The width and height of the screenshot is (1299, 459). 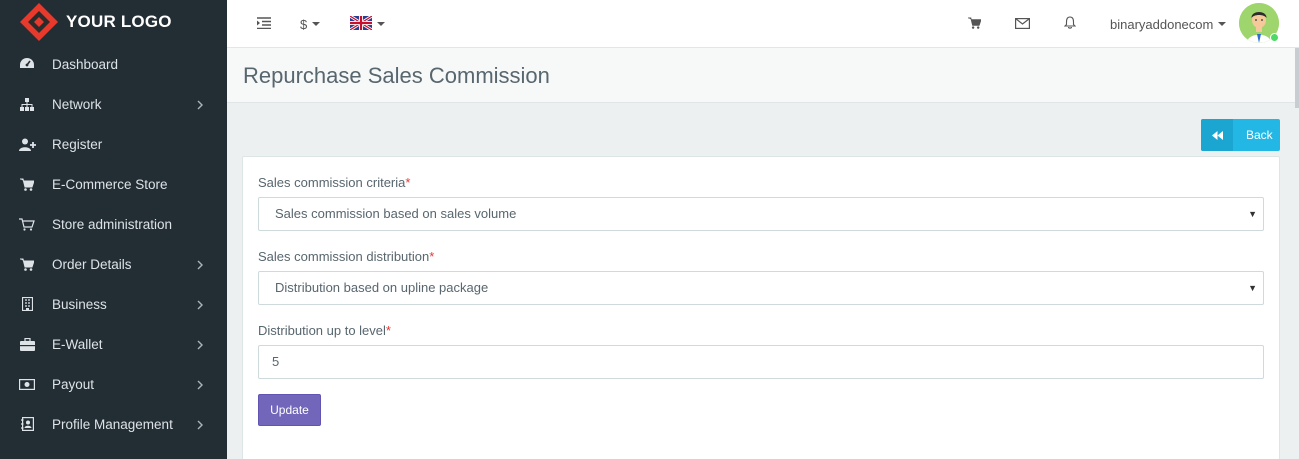 I want to click on distribution-label-text: Sales commission distribution, so click(x=344, y=256).